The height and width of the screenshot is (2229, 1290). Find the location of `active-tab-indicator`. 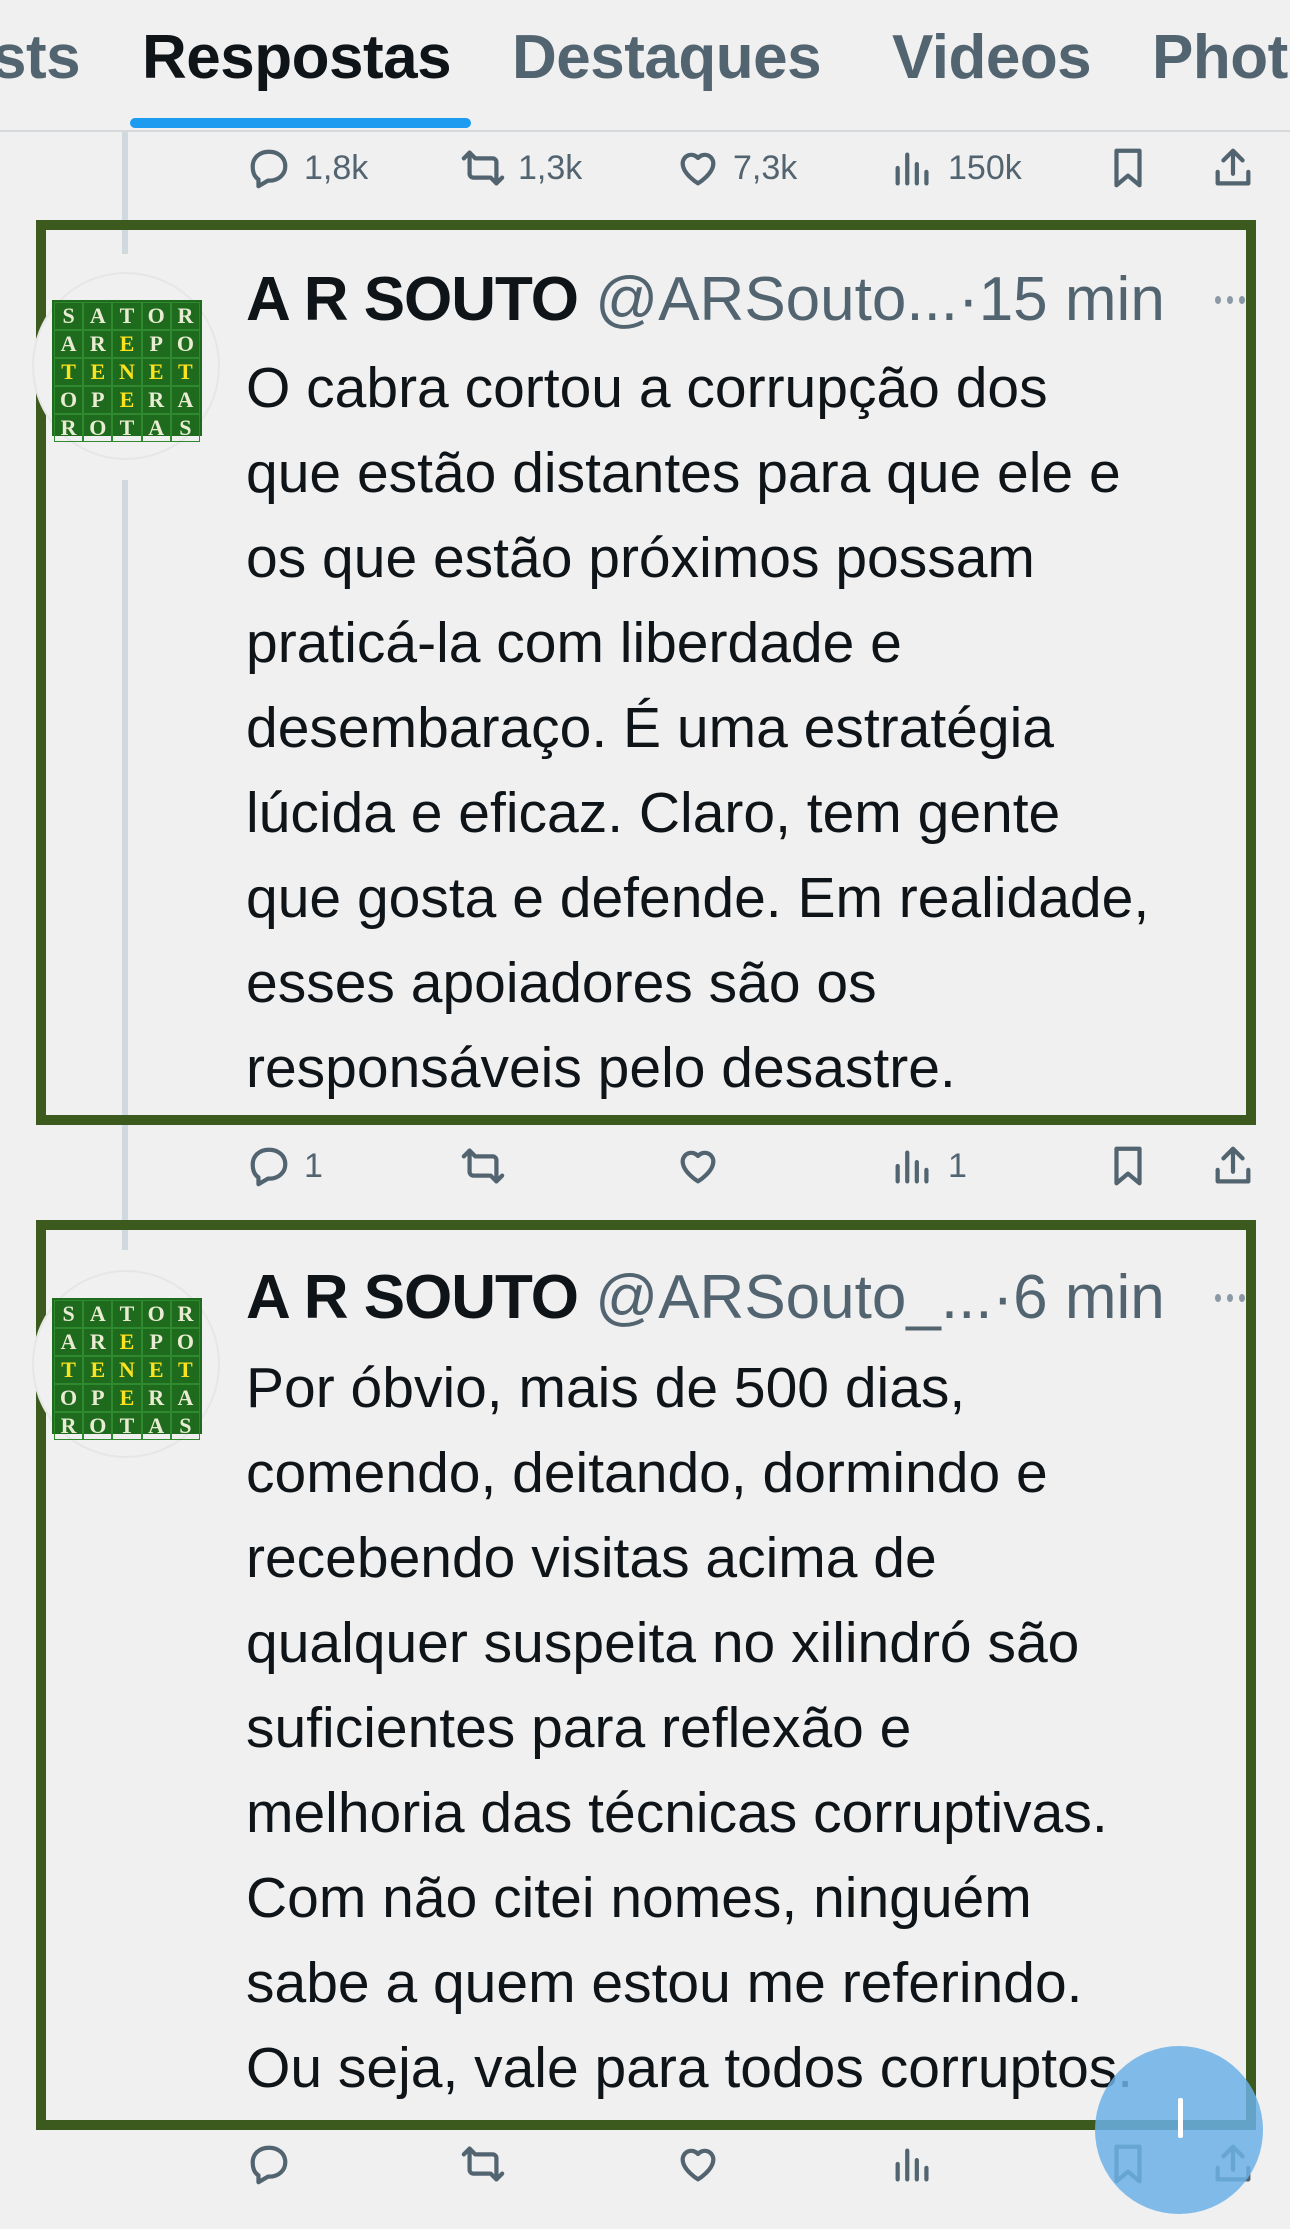

active-tab-indicator is located at coordinates (300, 123).